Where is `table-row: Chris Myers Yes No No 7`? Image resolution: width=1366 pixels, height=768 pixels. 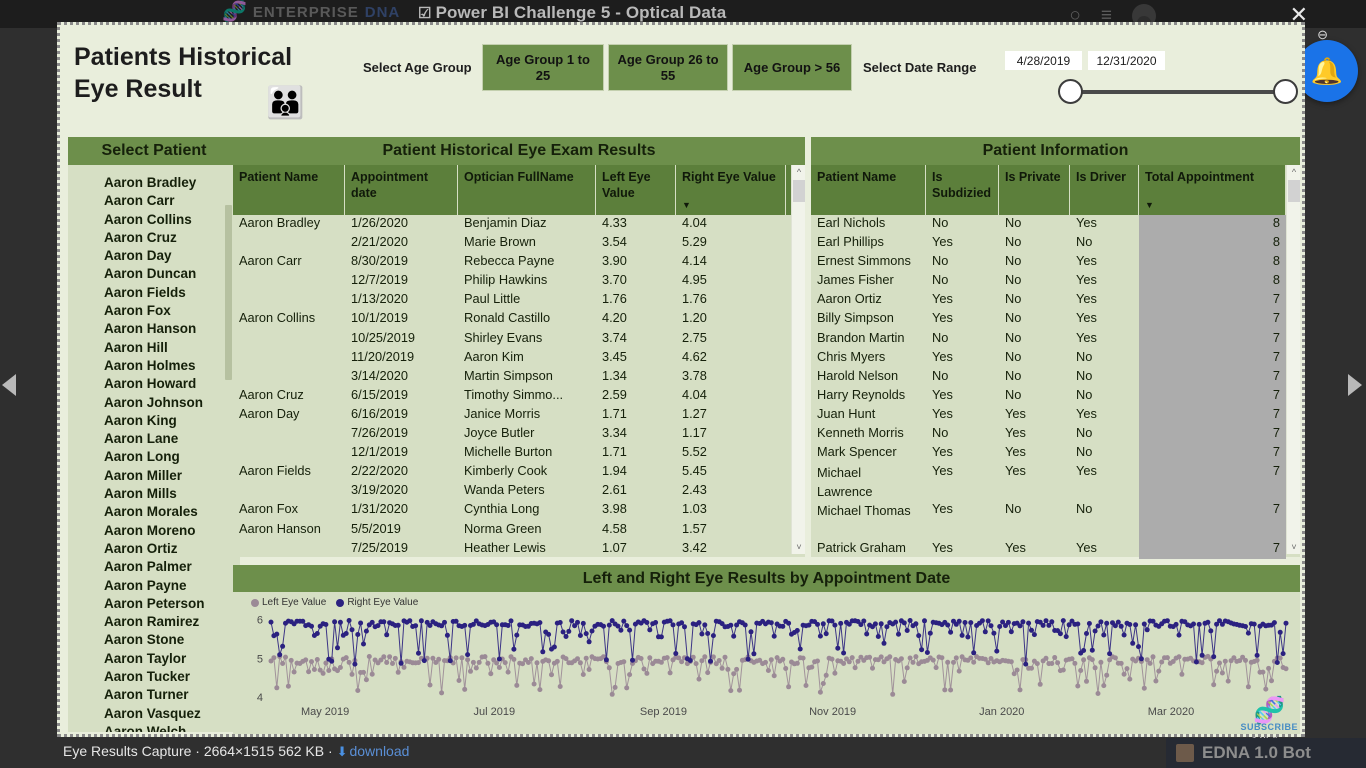 table-row: Chris Myers Yes No No 7 is located at coordinates (1055, 358).